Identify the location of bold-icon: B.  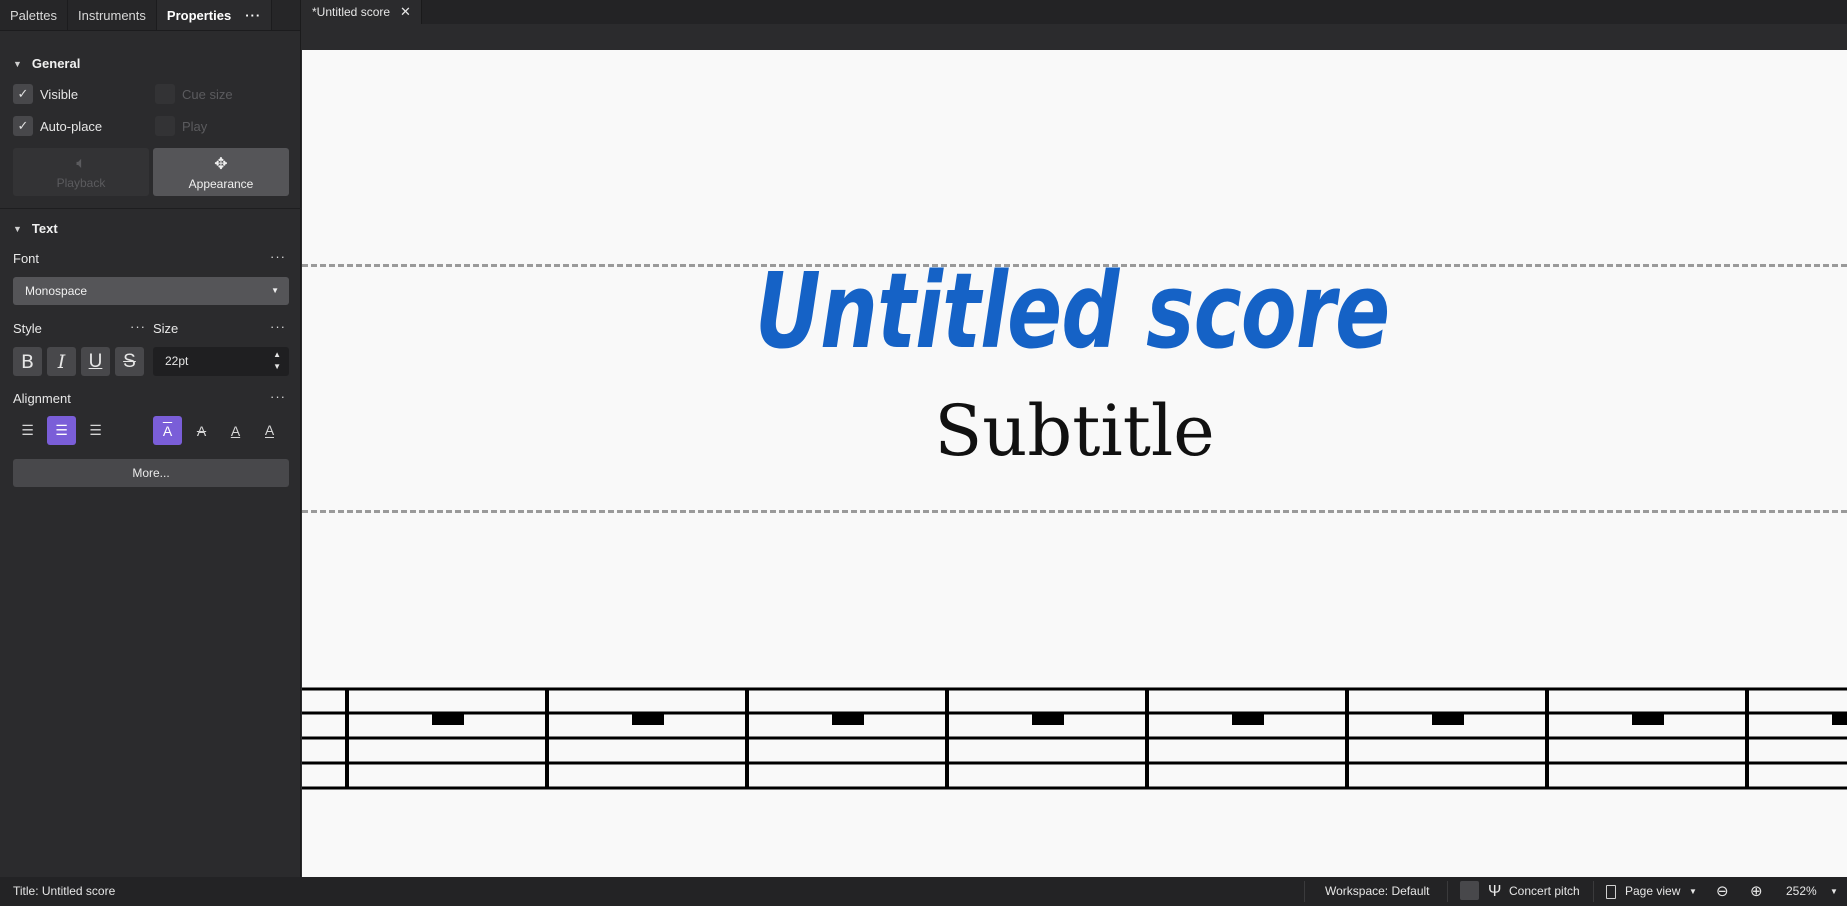
(27, 361).